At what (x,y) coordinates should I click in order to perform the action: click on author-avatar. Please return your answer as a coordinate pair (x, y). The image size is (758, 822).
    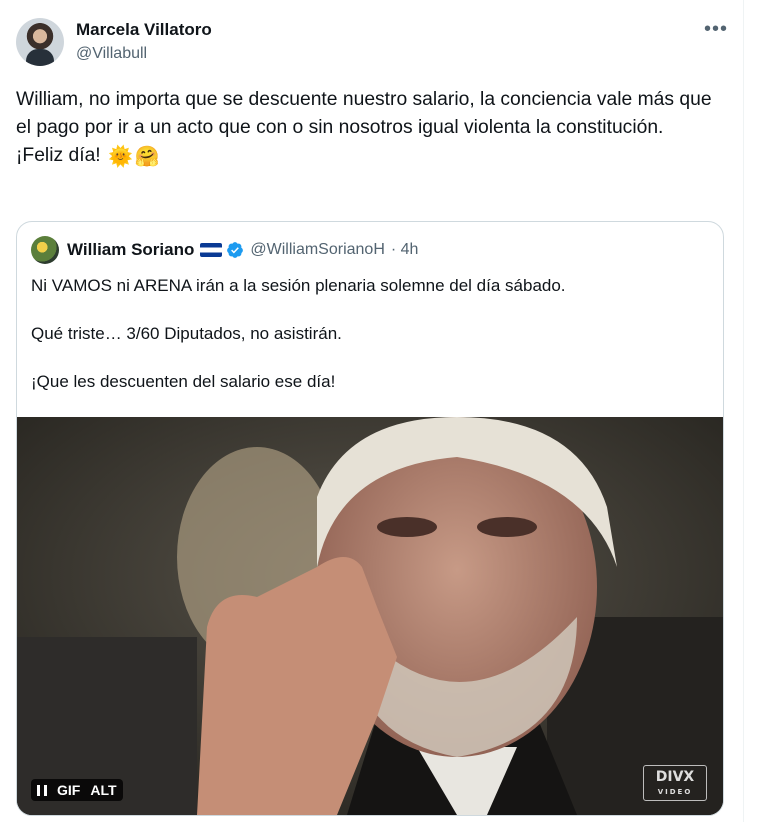
    Looking at the image, I should click on (40, 42).